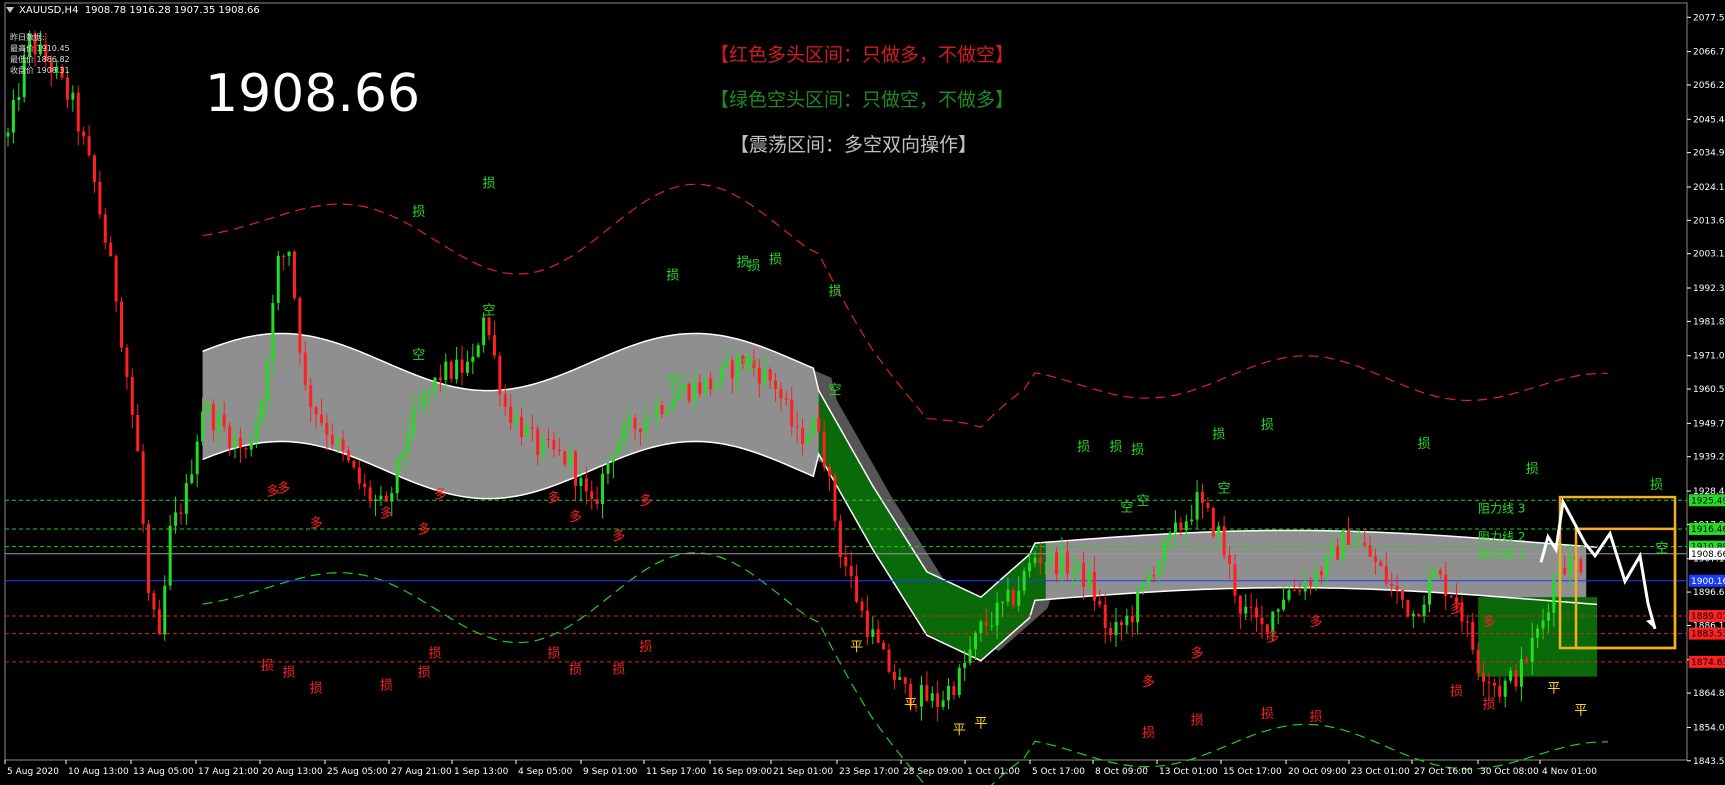  I want to click on price-box-label: 1900.16, so click(1708, 582).